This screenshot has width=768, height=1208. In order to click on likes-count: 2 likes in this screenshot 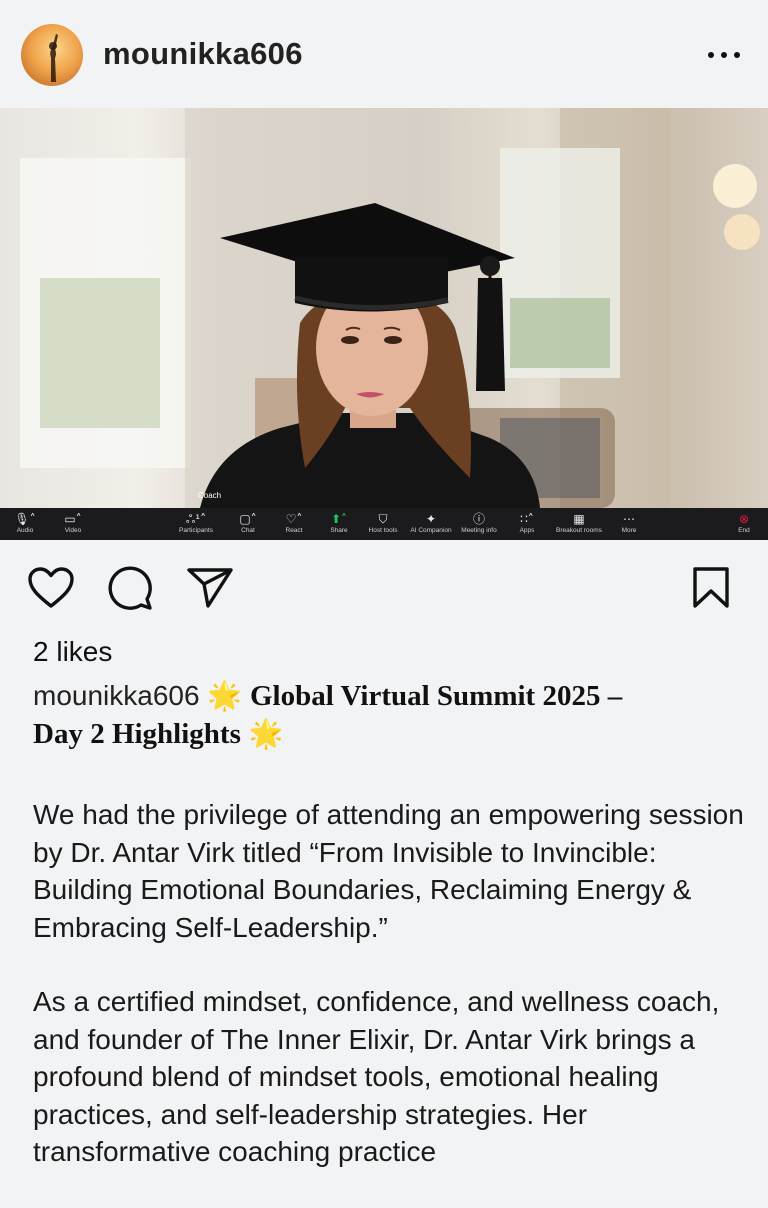, I will do `click(72, 652)`.